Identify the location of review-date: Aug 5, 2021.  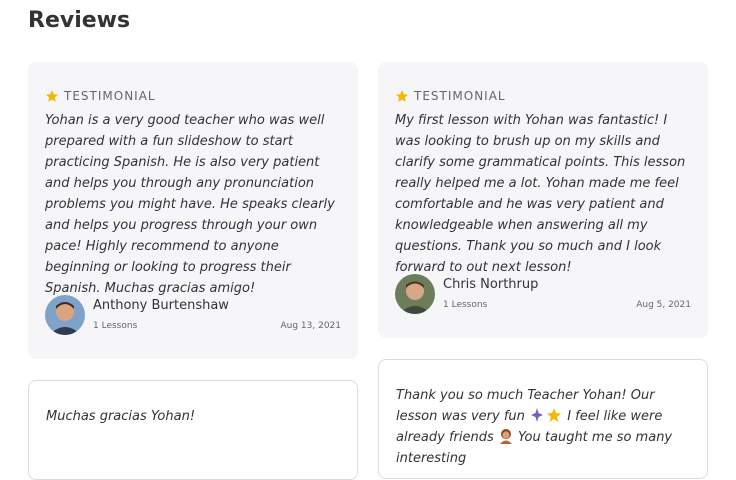
(663, 305).